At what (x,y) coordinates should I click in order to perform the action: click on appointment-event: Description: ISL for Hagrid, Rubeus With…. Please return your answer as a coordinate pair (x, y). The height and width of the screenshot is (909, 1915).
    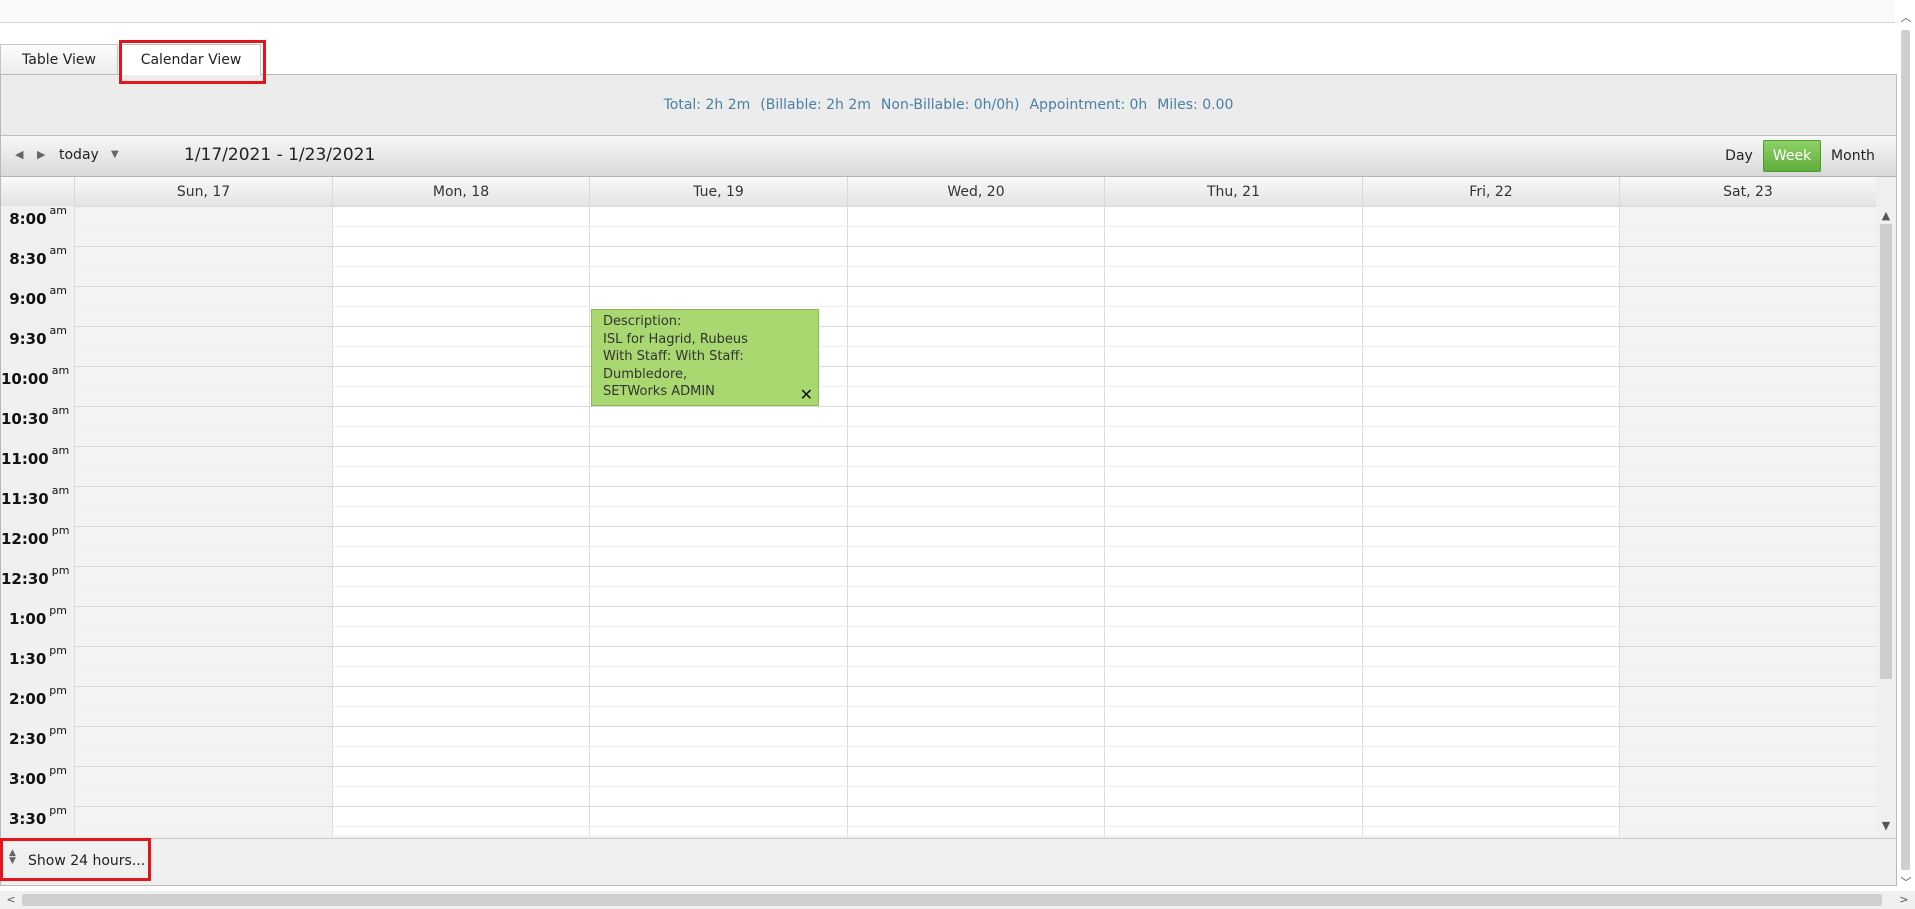
    Looking at the image, I should click on (705, 357).